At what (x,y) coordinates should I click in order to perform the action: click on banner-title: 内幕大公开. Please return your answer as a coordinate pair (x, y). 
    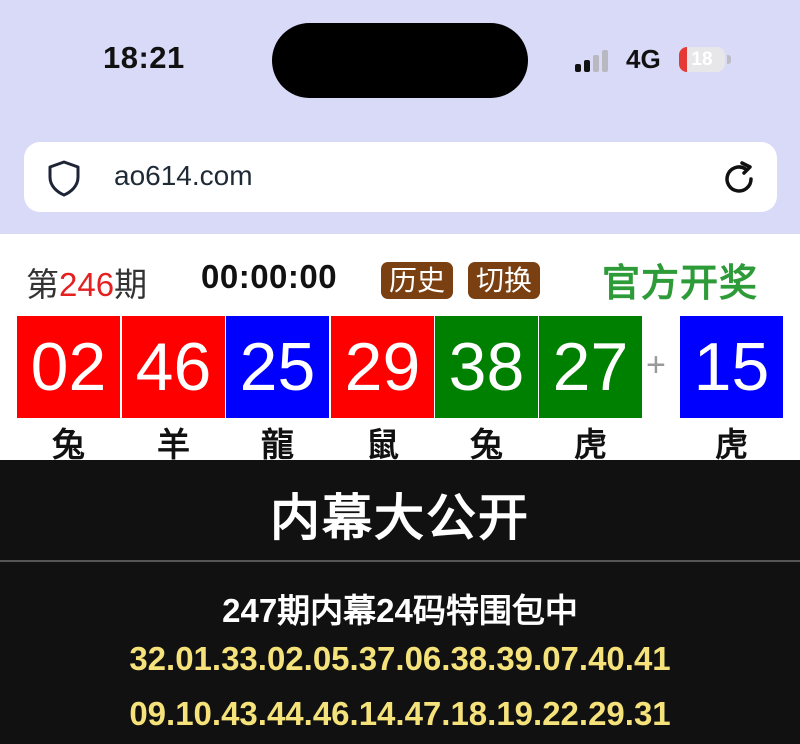
    Looking at the image, I should click on (400, 518).